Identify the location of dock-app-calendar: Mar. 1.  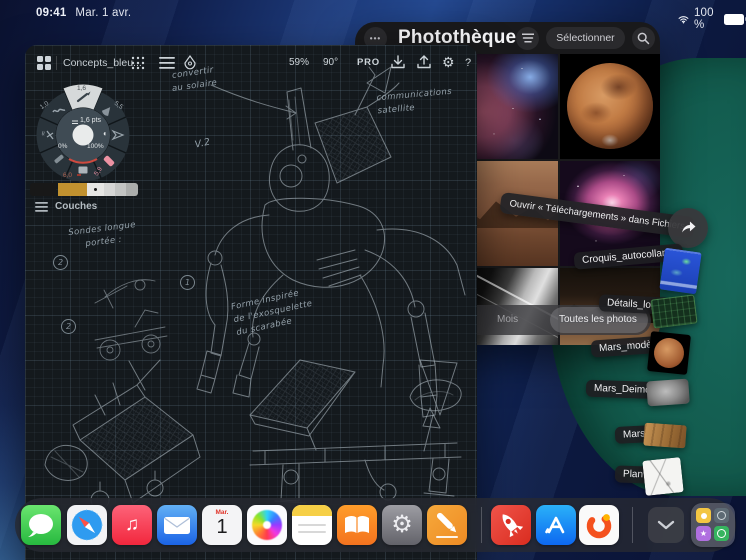
(222, 525).